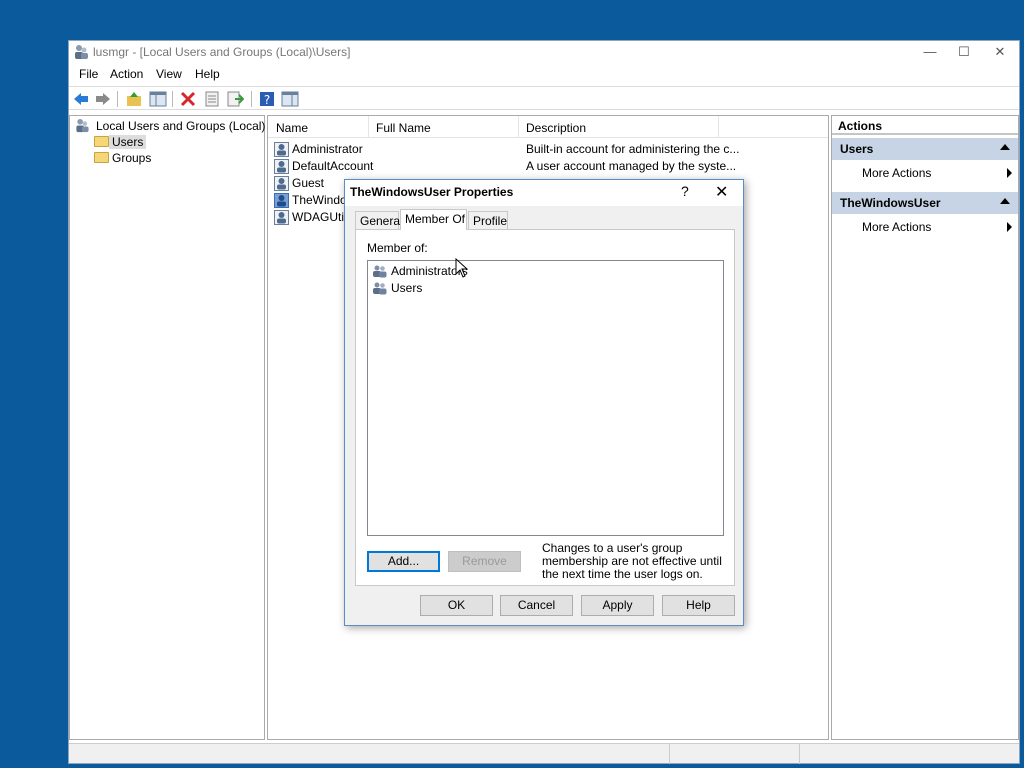 The width and height of the screenshot is (1024, 768). Describe the element at coordinates (379, 220) in the screenshot. I see `tab-general: General` at that location.